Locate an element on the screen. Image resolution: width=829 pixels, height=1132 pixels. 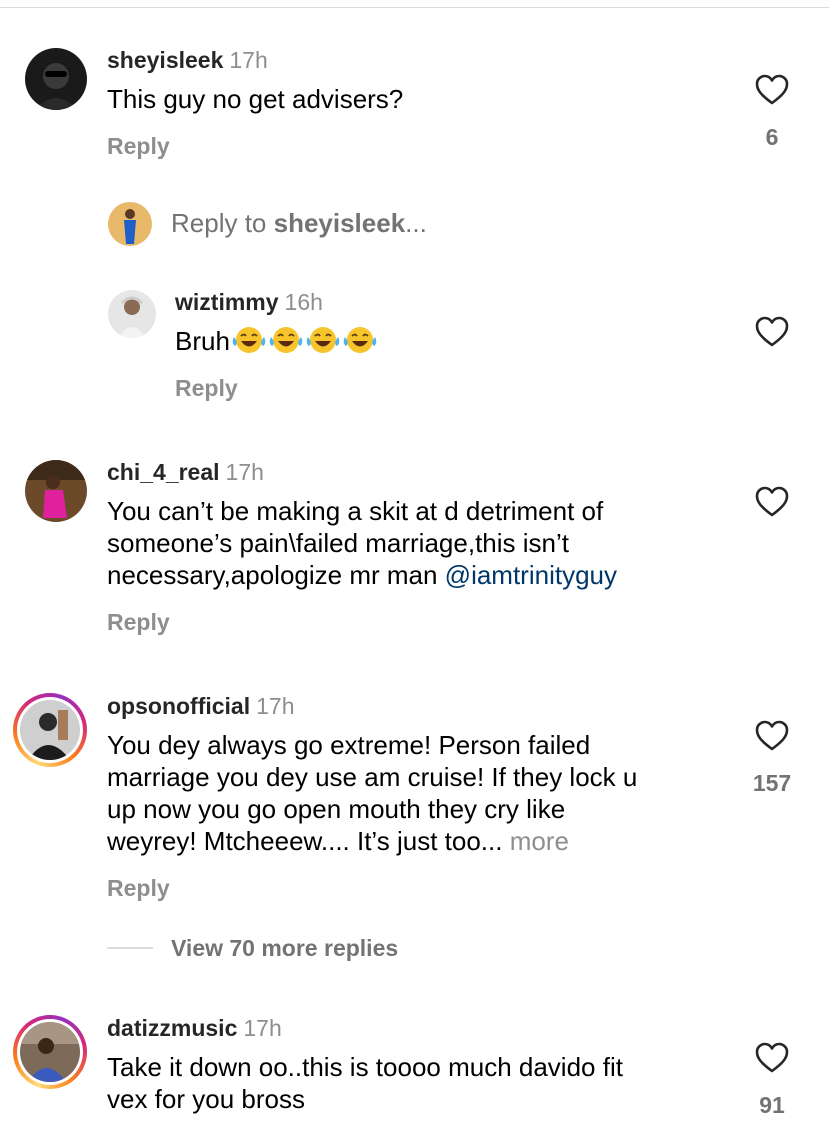
comment-line-text: necessary,apologize mr man is located at coordinates (276, 575).